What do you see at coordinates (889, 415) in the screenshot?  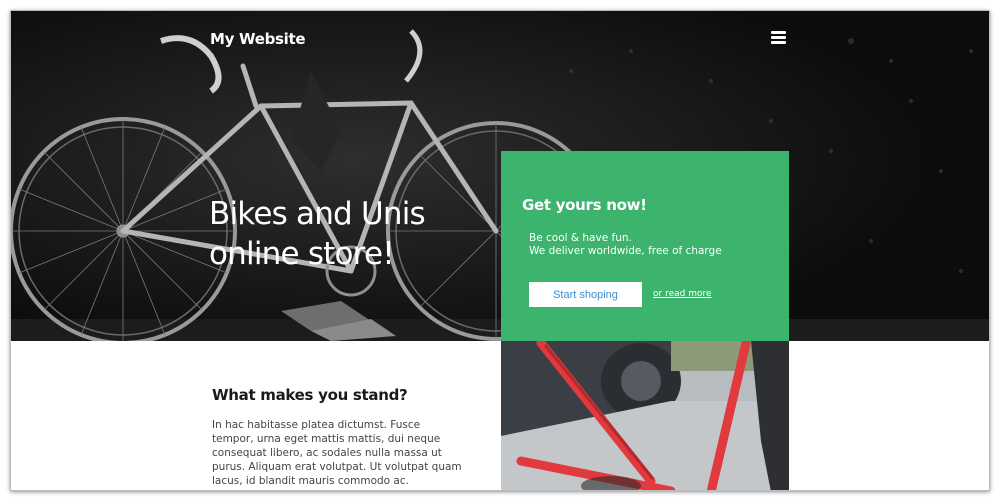 I see `lower-right-blank` at bounding box center [889, 415].